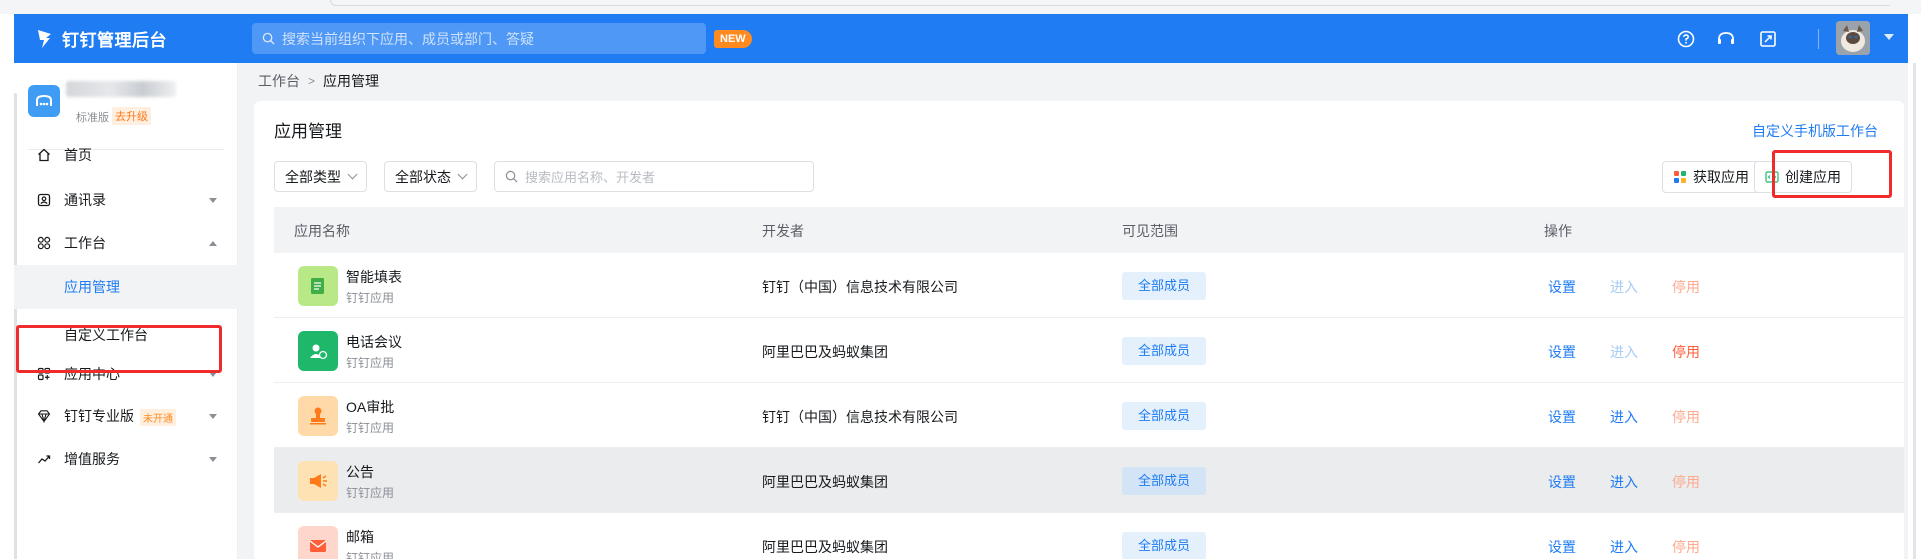  I want to click on table-row: OA审批 钉钉应用 钉钉（中国）信息技术有限公司 全部成员 设置 进入 停用, so click(1089, 415).